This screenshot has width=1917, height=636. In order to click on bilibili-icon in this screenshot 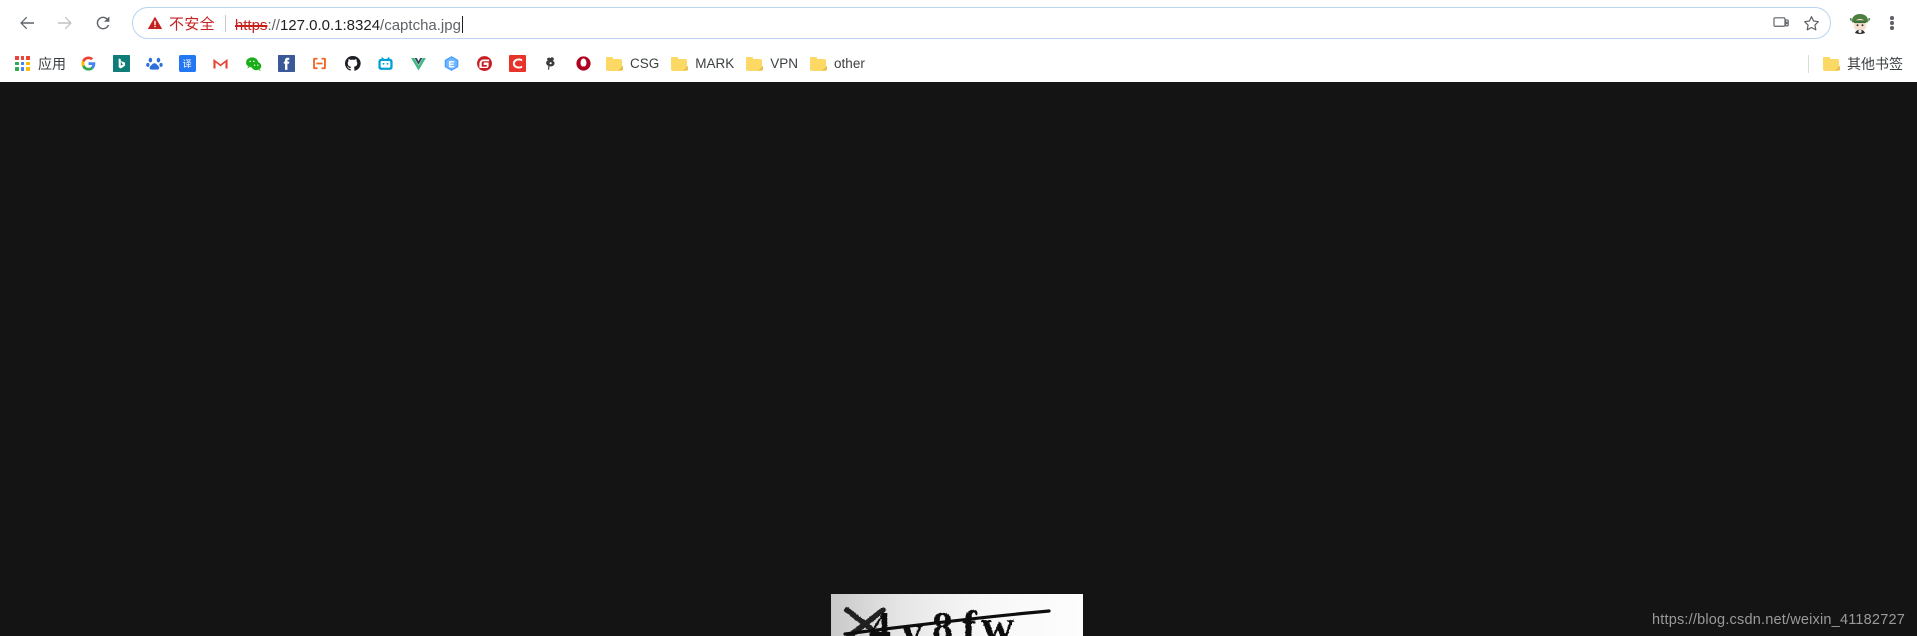, I will do `click(385, 63)`.